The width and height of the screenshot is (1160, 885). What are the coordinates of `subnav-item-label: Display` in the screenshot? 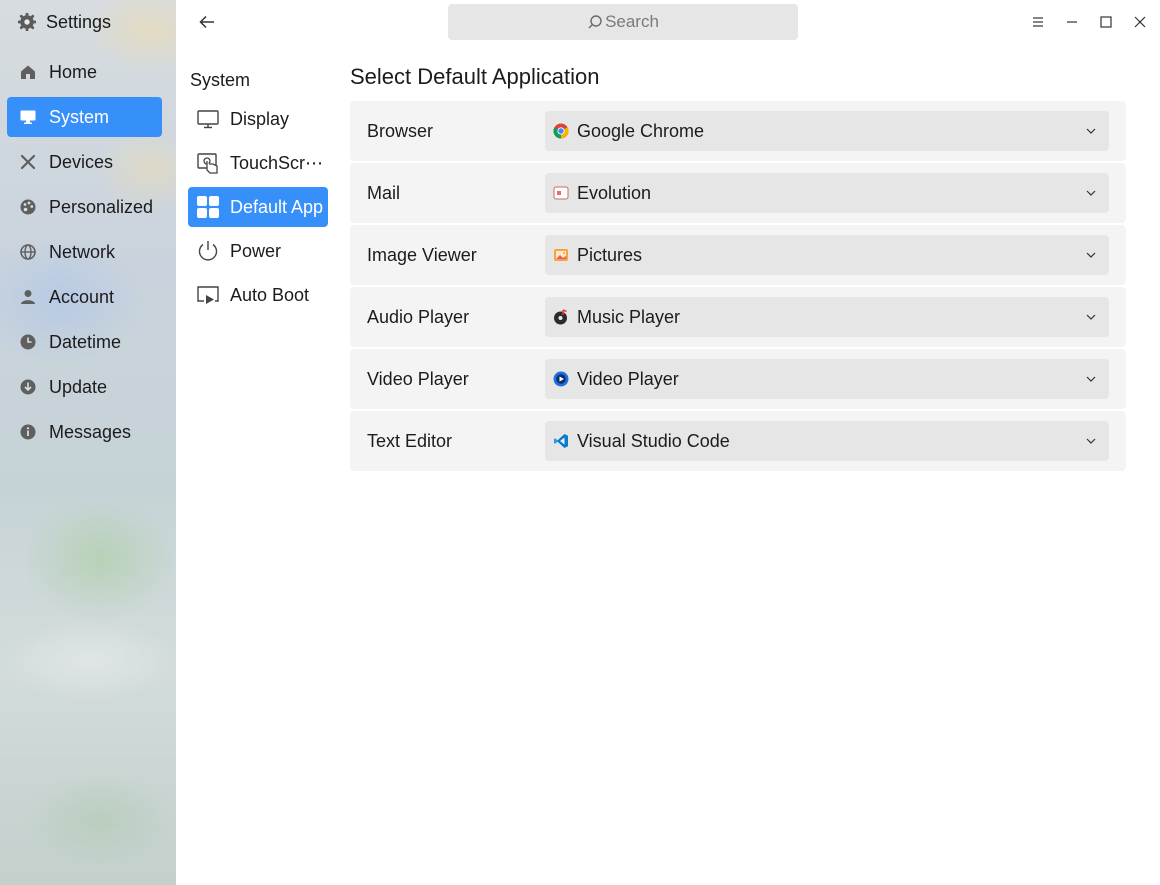 It's located at (260, 118).